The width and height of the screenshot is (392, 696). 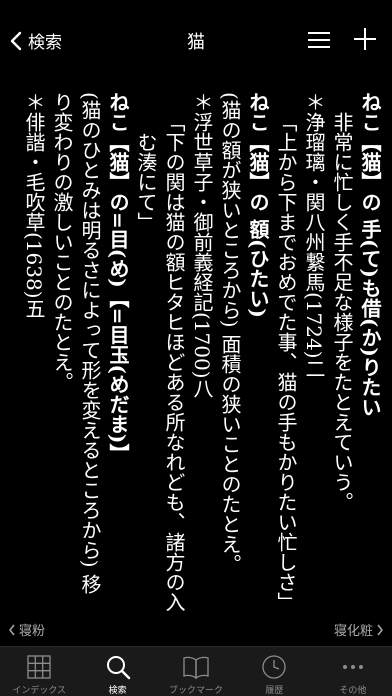 I want to click on book-icon, so click(x=196, y=668).